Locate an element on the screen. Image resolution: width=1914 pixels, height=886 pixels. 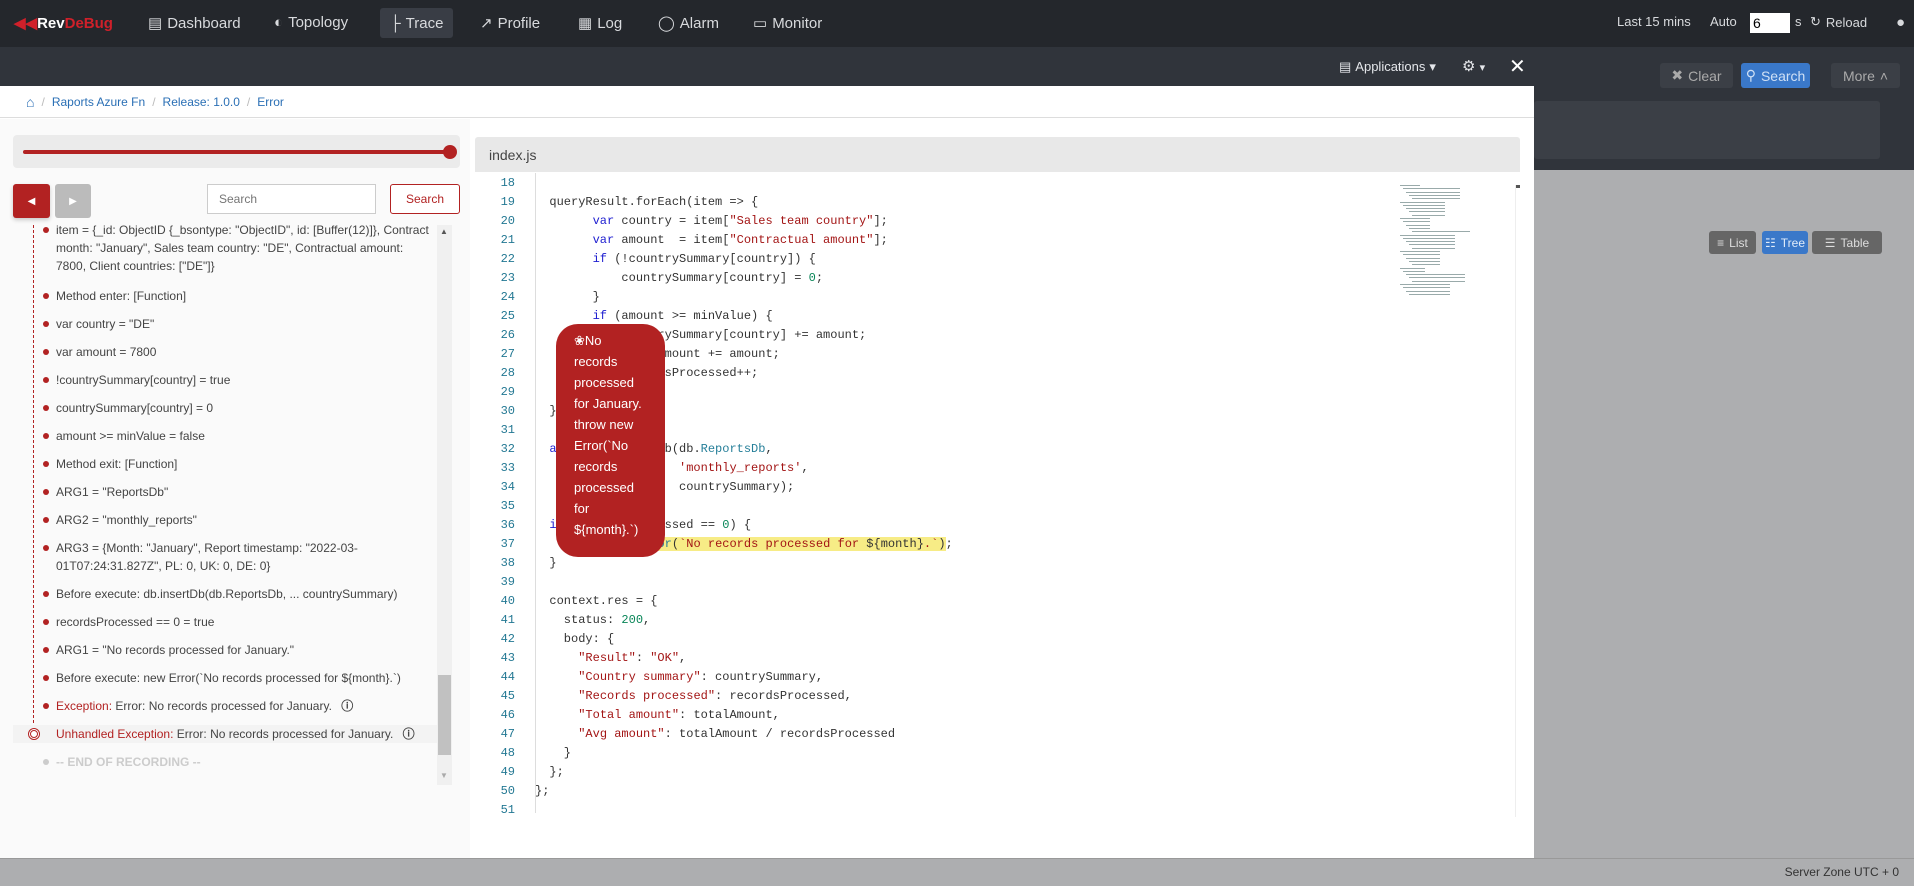
code-line: 49 }; is located at coordinates (925, 772).